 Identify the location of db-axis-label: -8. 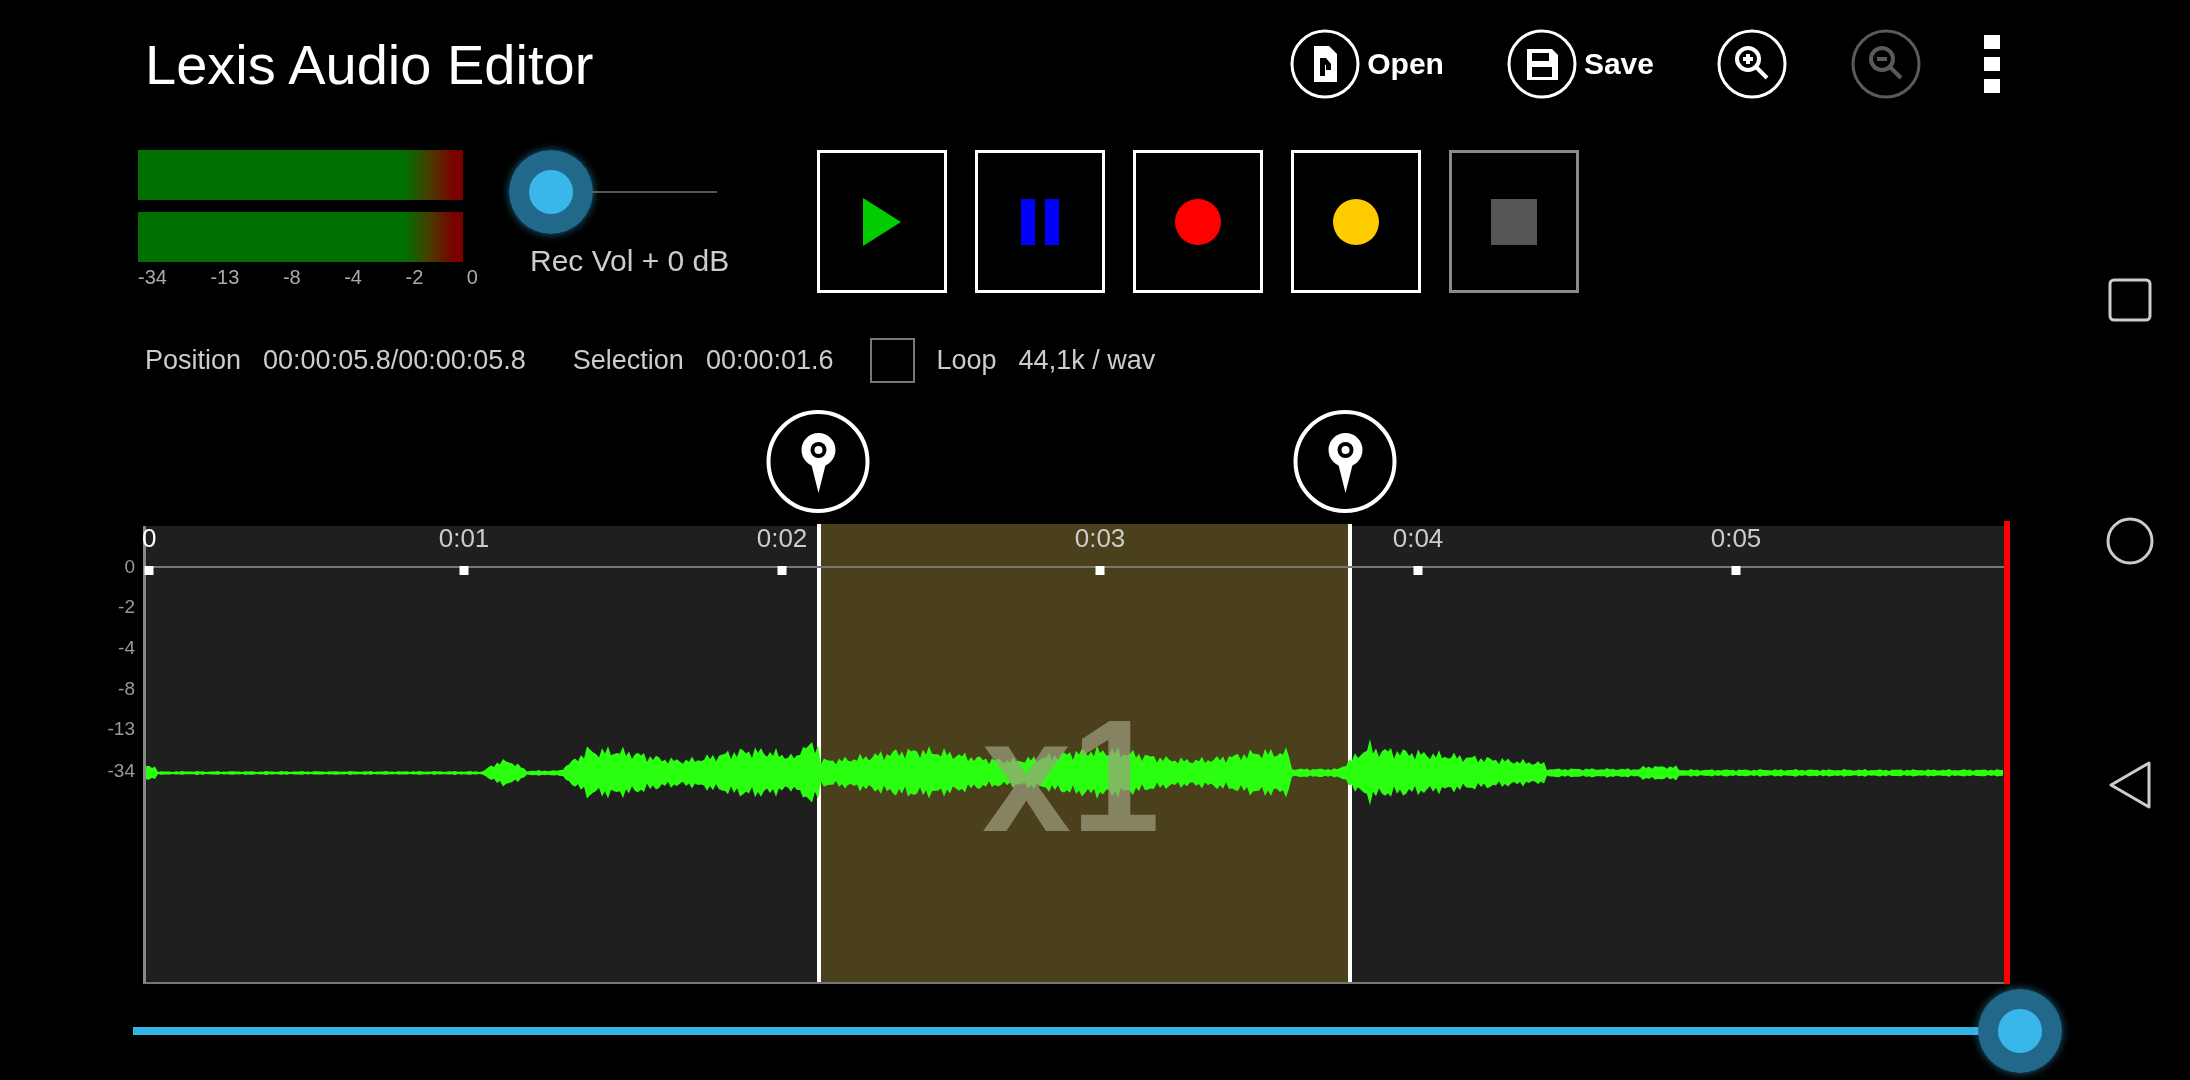
(126, 689).